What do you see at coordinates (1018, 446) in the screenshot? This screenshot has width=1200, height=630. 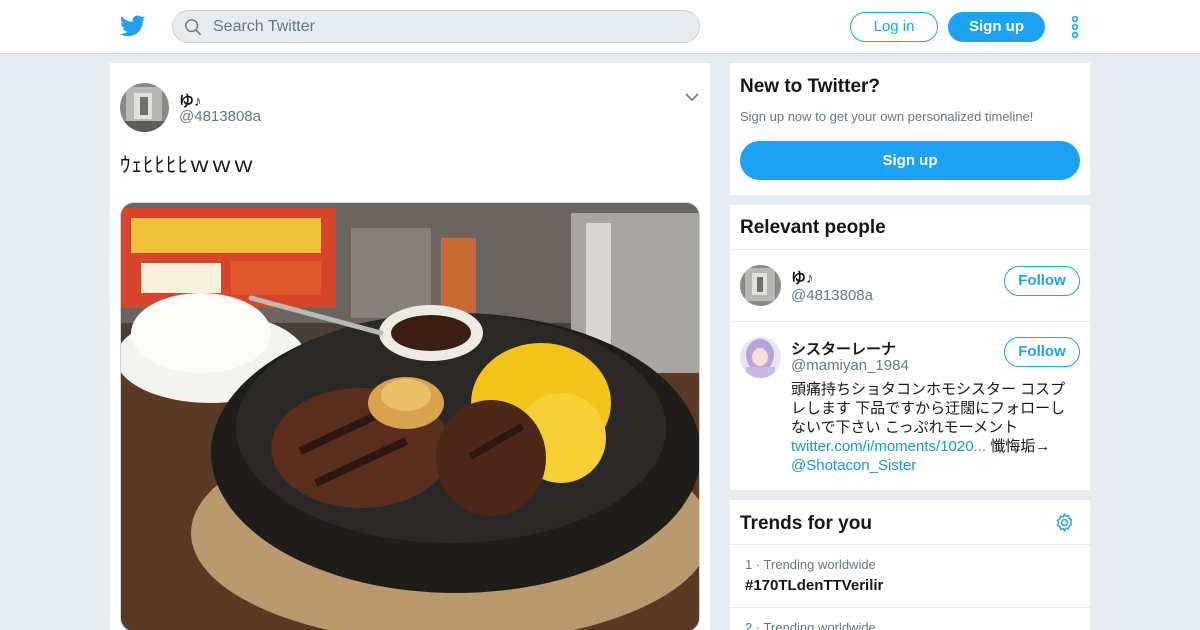 I see `bio-text-after: 懺悔垢→` at bounding box center [1018, 446].